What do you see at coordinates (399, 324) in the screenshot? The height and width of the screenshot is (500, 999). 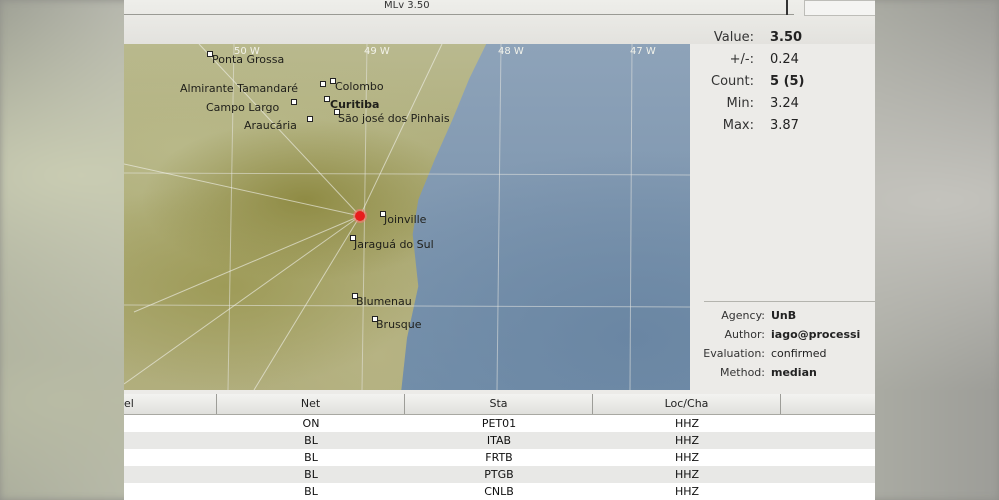 I see `city-label: Brusque` at bounding box center [399, 324].